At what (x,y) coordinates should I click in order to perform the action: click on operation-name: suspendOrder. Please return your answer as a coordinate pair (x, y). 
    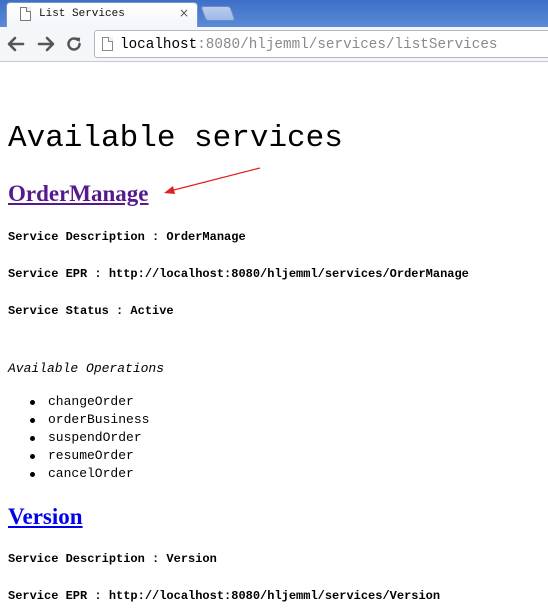
    Looking at the image, I should click on (95, 437).